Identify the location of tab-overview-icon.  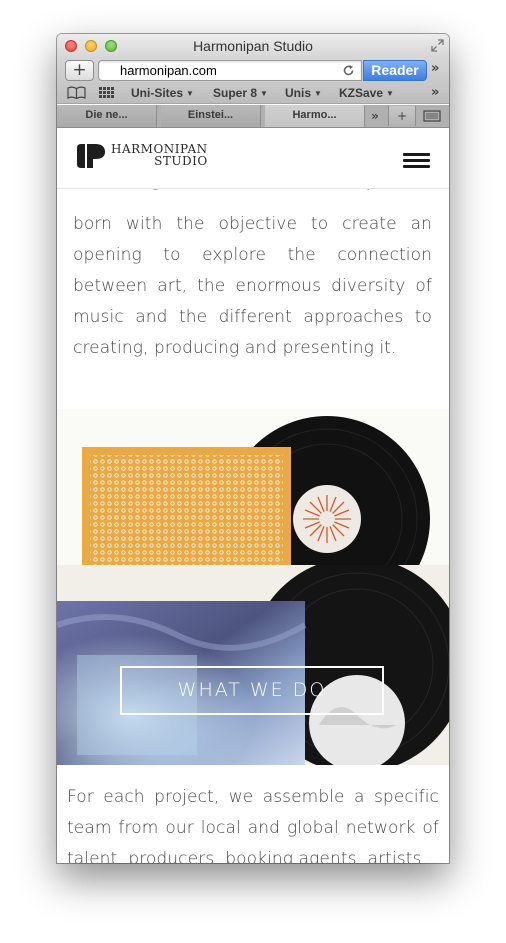
(432, 116).